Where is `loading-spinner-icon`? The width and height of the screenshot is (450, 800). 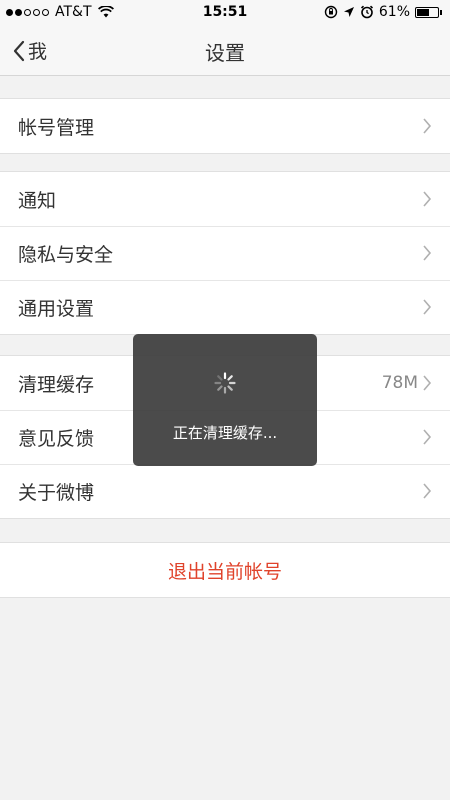
loading-spinner-icon is located at coordinates (225, 383).